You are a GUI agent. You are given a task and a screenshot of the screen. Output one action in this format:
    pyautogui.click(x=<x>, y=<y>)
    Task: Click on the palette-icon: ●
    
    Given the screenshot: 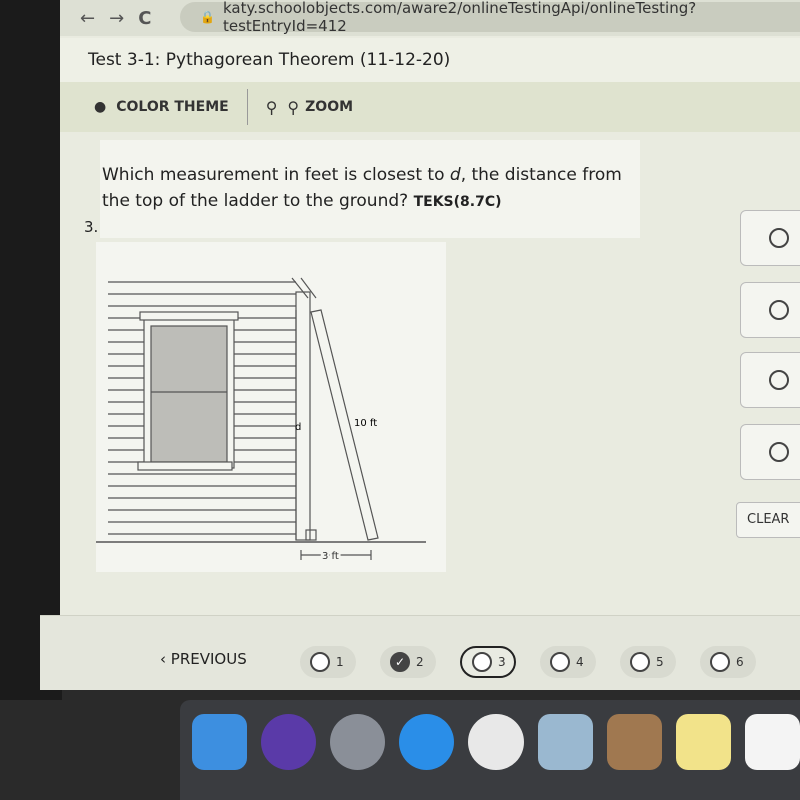 What is the action you would take?
    pyautogui.click(x=100, y=107)
    